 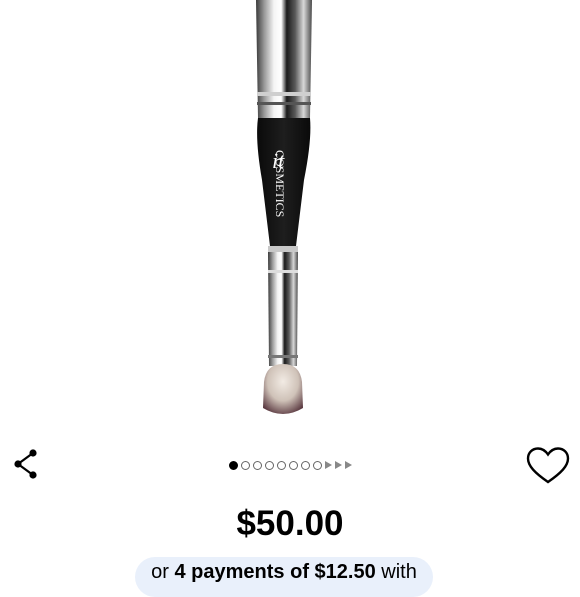 I want to click on heart-outline-icon, so click(x=548, y=465).